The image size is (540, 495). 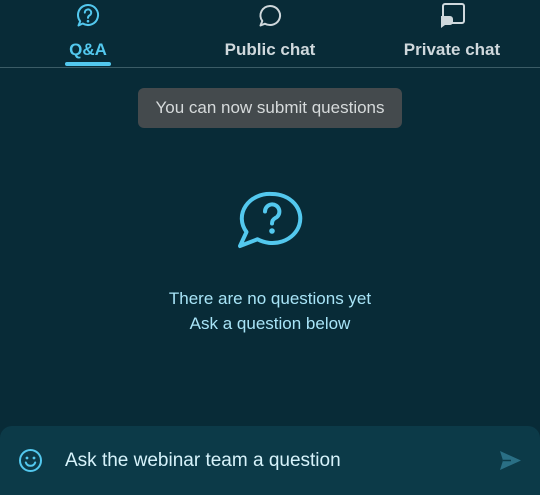 I want to click on tab-public-chat: Public chat, so click(x=270, y=33).